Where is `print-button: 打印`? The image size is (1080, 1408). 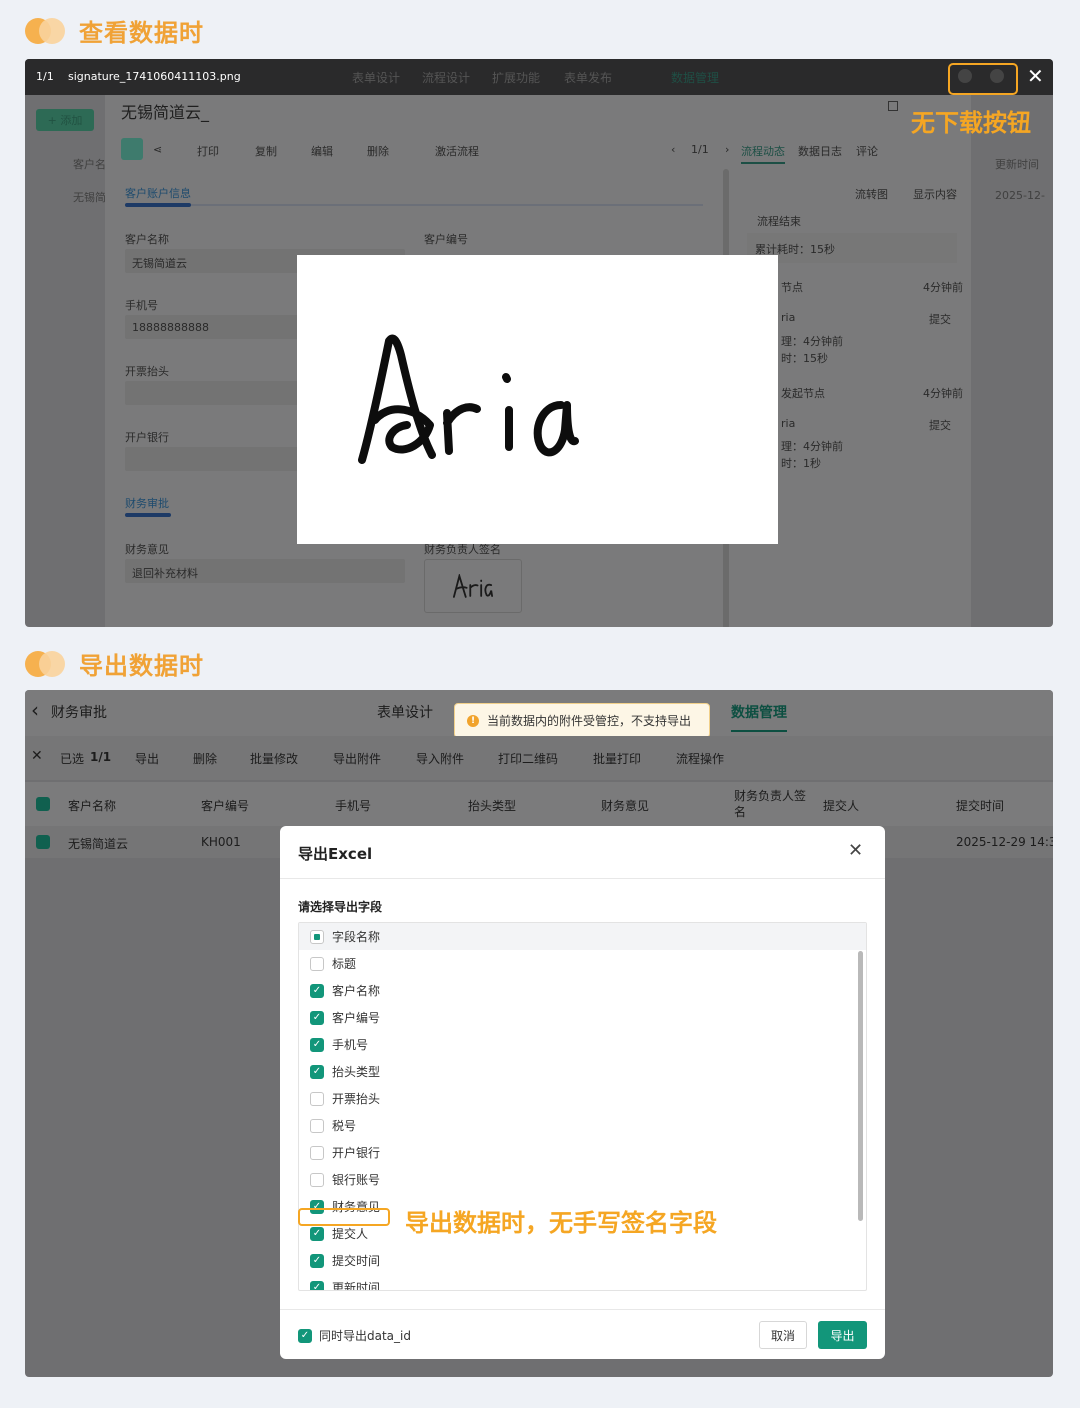 print-button: 打印 is located at coordinates (208, 151).